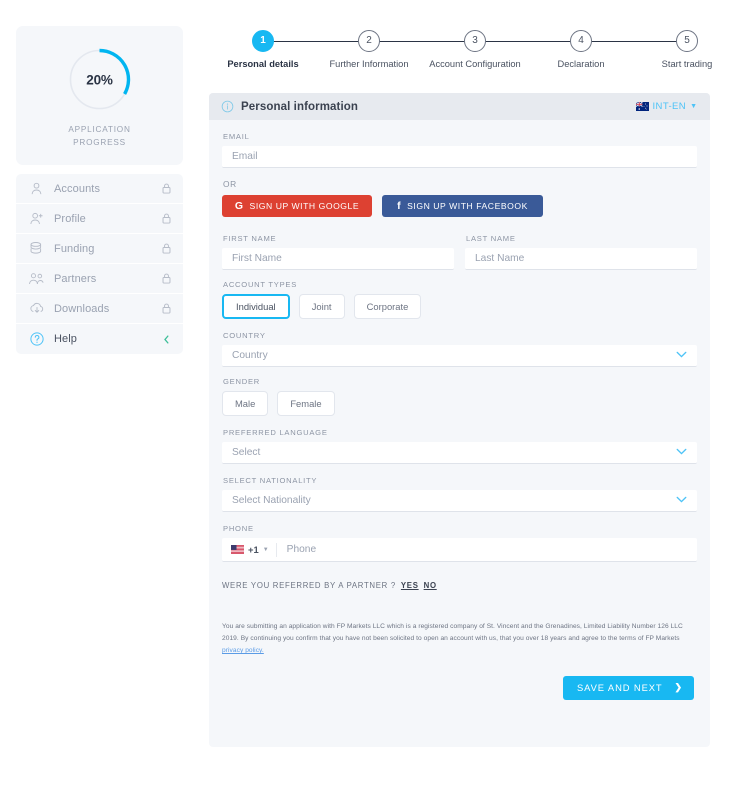 This screenshot has height=788, width=751. I want to click on gender-label: GENDER, so click(241, 381).